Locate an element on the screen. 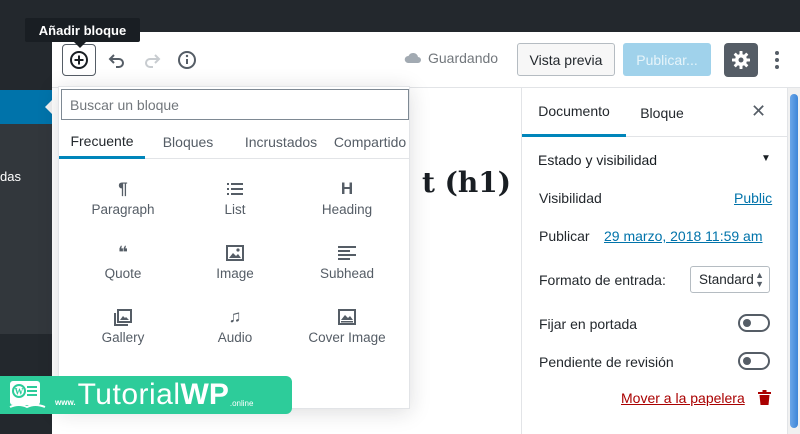  info-icon is located at coordinates (187, 60).